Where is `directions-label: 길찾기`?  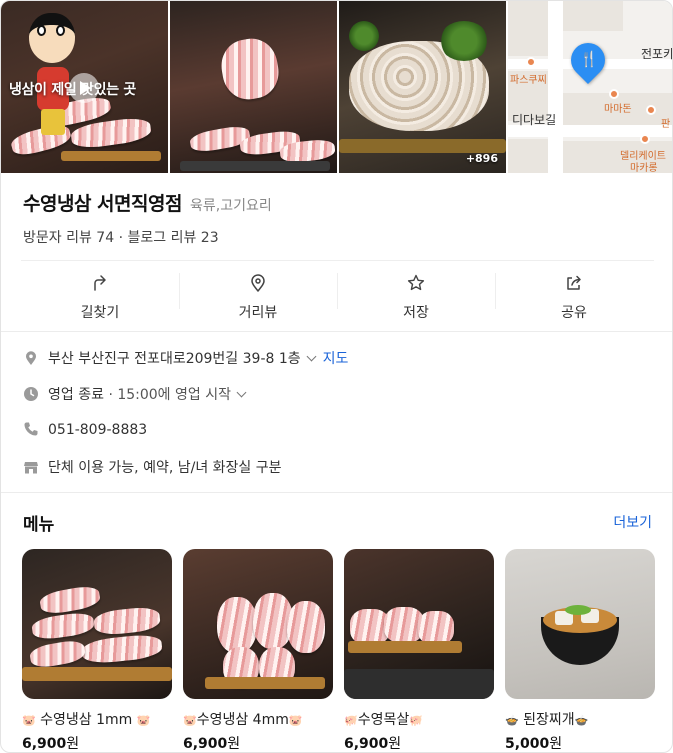 directions-label: 길찾기 is located at coordinates (100, 313).